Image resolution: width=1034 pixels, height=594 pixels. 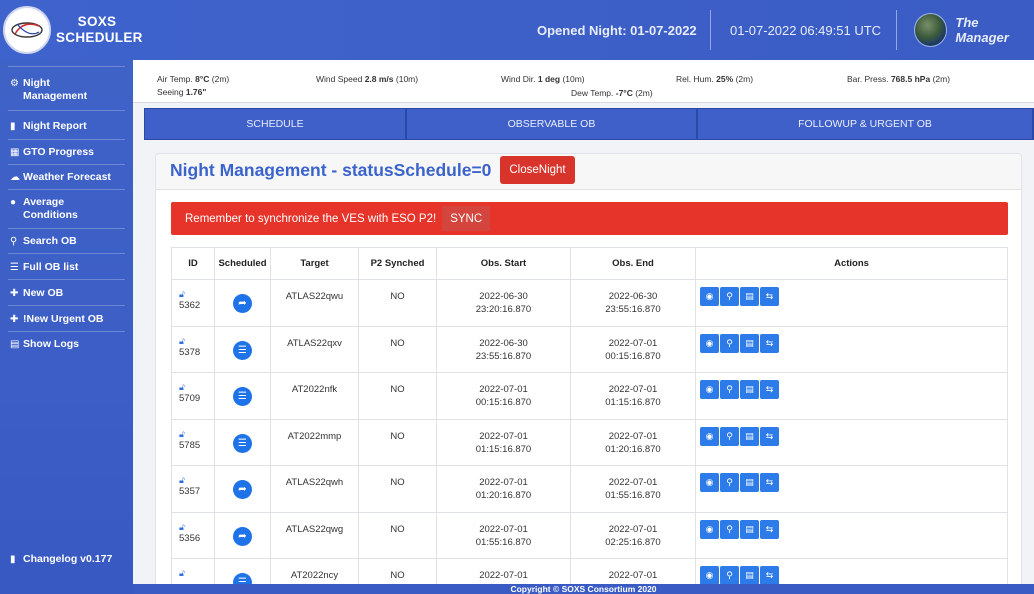 I want to click on obs-end-time: 00:15:16.870, so click(x=633, y=356).